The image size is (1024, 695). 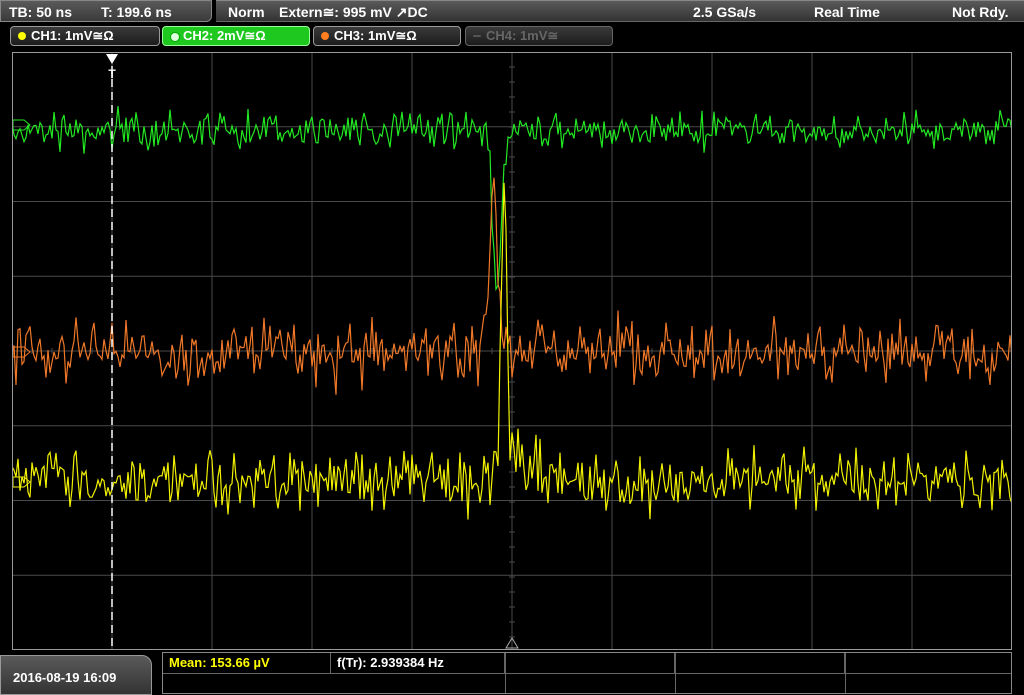 What do you see at coordinates (325, 36) in the screenshot?
I see `ch3-indicator-icon` at bounding box center [325, 36].